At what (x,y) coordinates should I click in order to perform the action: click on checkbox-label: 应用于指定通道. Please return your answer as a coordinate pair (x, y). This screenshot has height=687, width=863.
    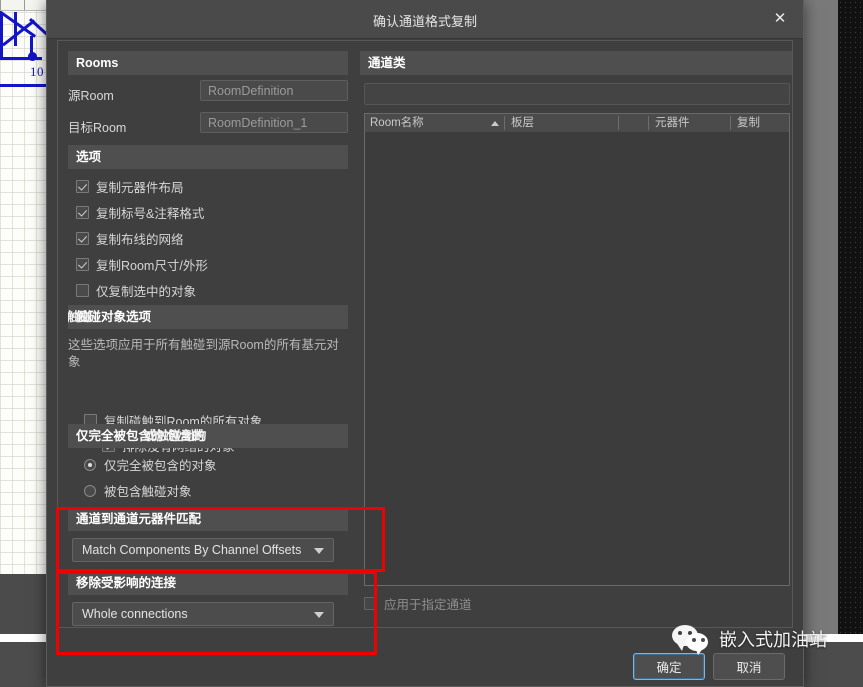
    Looking at the image, I should click on (428, 605).